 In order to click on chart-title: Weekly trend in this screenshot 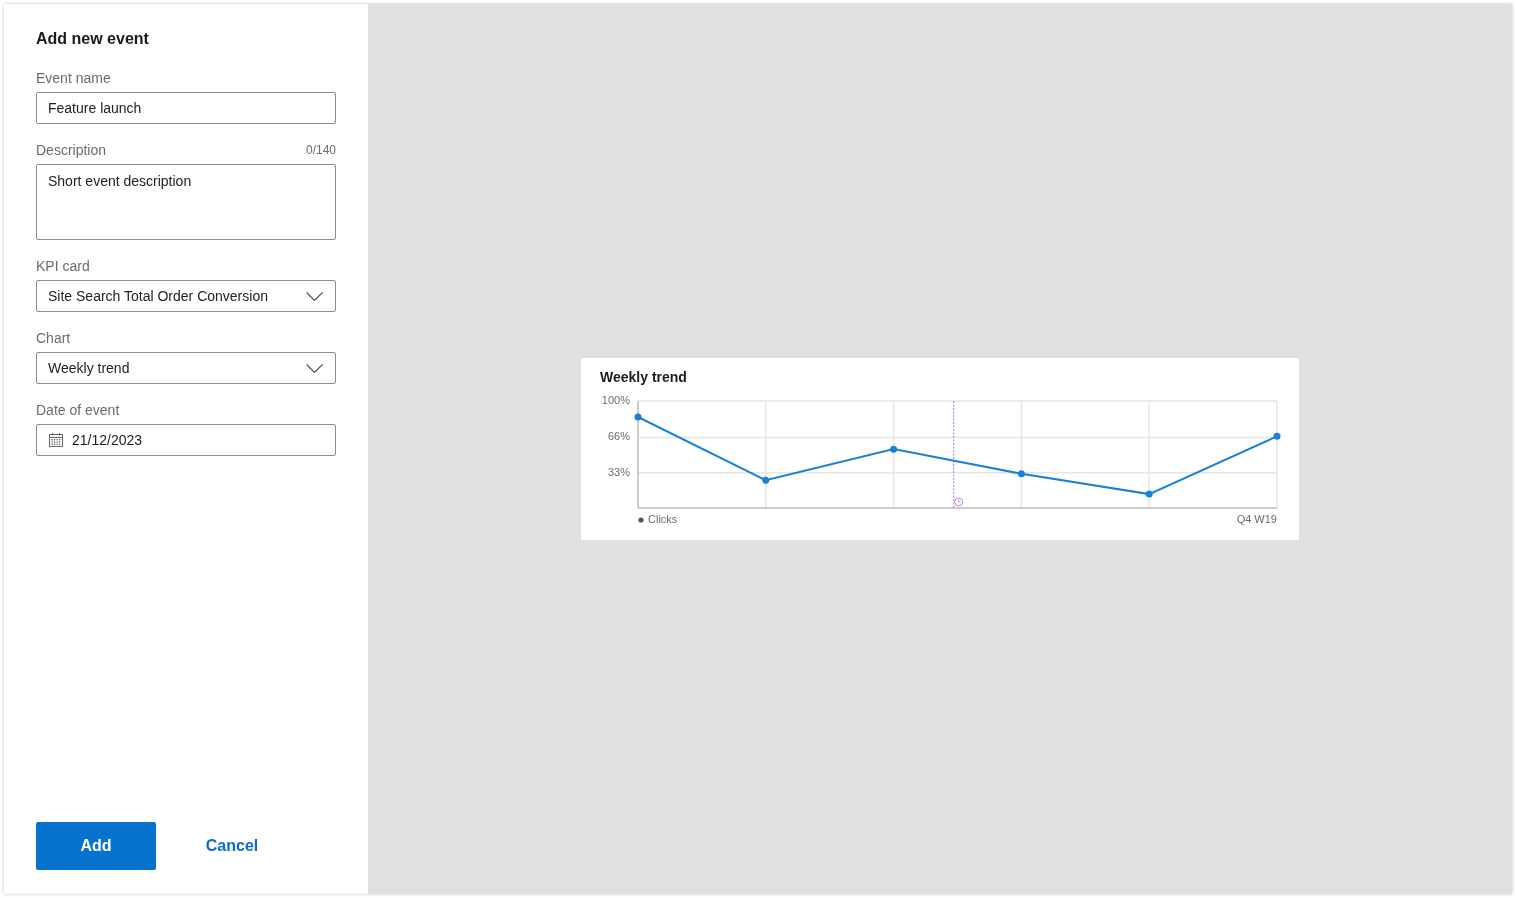, I will do `click(643, 377)`.